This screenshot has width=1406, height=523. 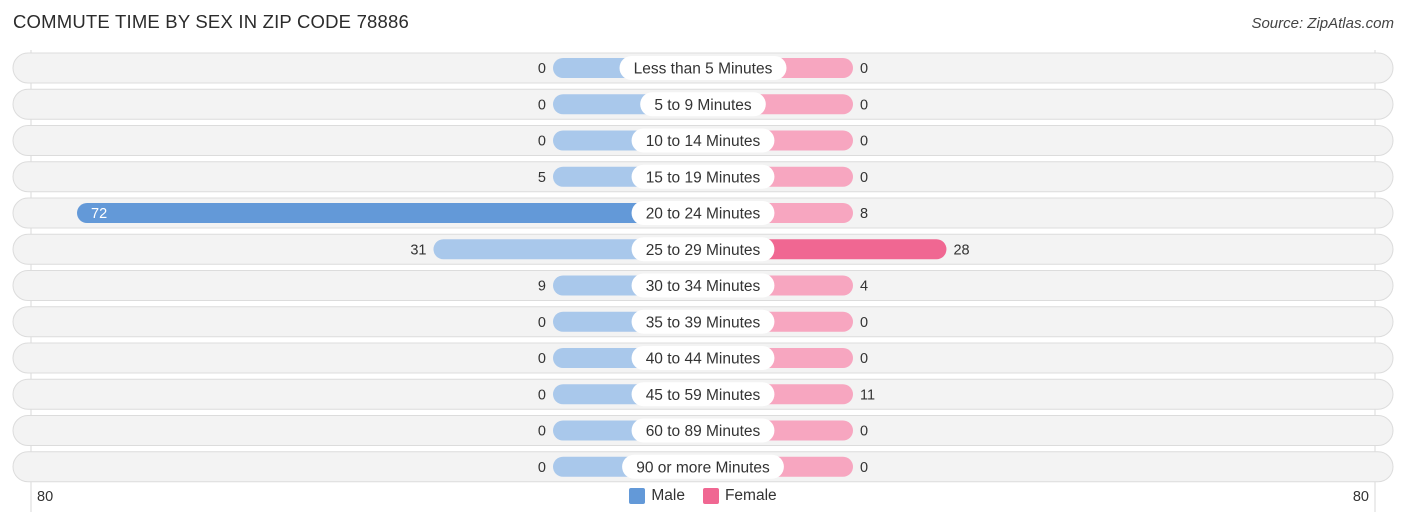 I want to click on value-label-female: 11, so click(x=867, y=395).